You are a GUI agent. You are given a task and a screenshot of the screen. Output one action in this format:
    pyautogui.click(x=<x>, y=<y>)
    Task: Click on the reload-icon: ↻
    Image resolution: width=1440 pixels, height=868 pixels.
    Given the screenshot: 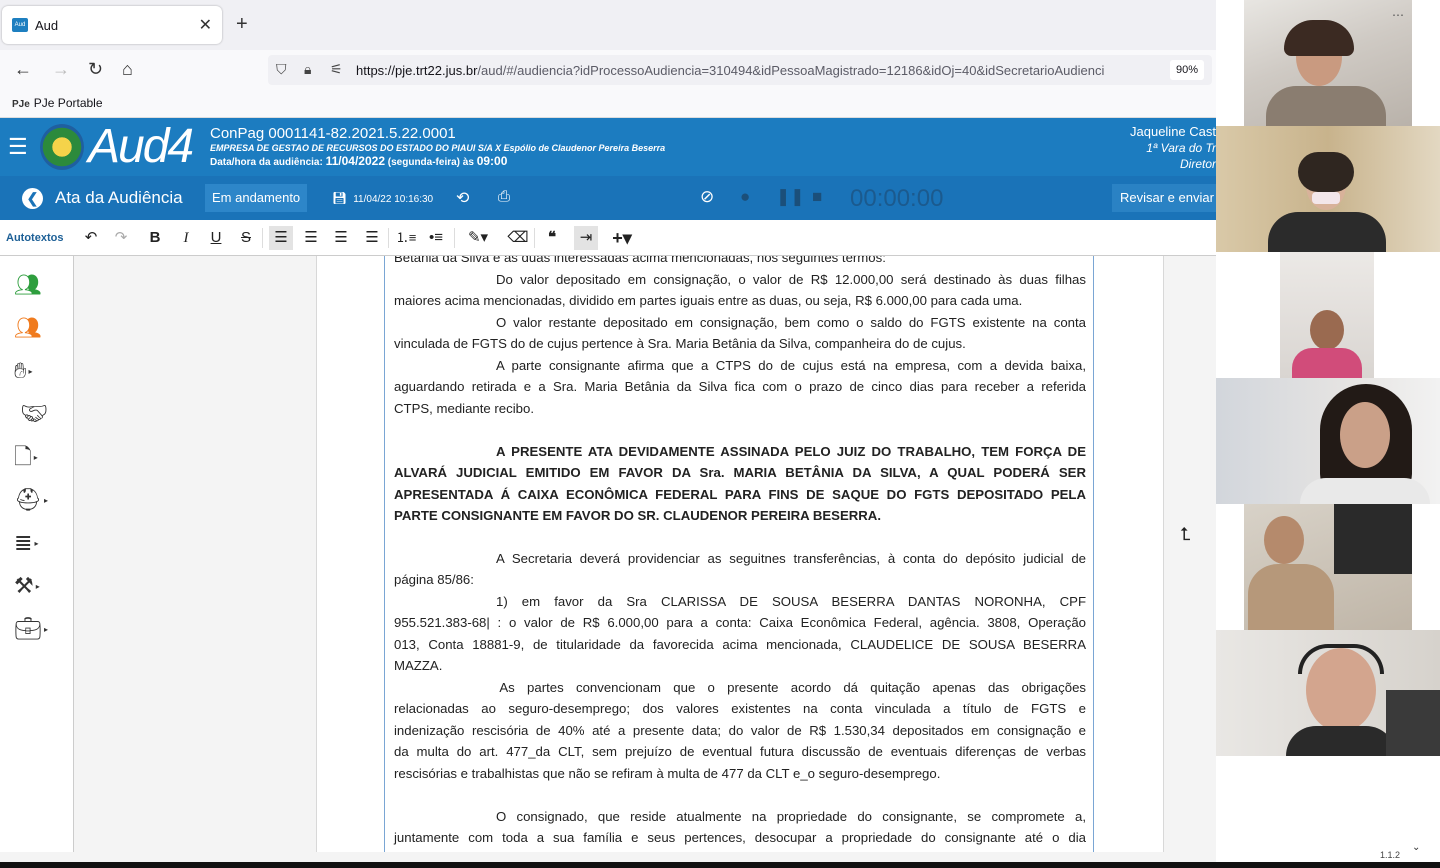 What is the action you would take?
    pyautogui.click(x=95, y=69)
    